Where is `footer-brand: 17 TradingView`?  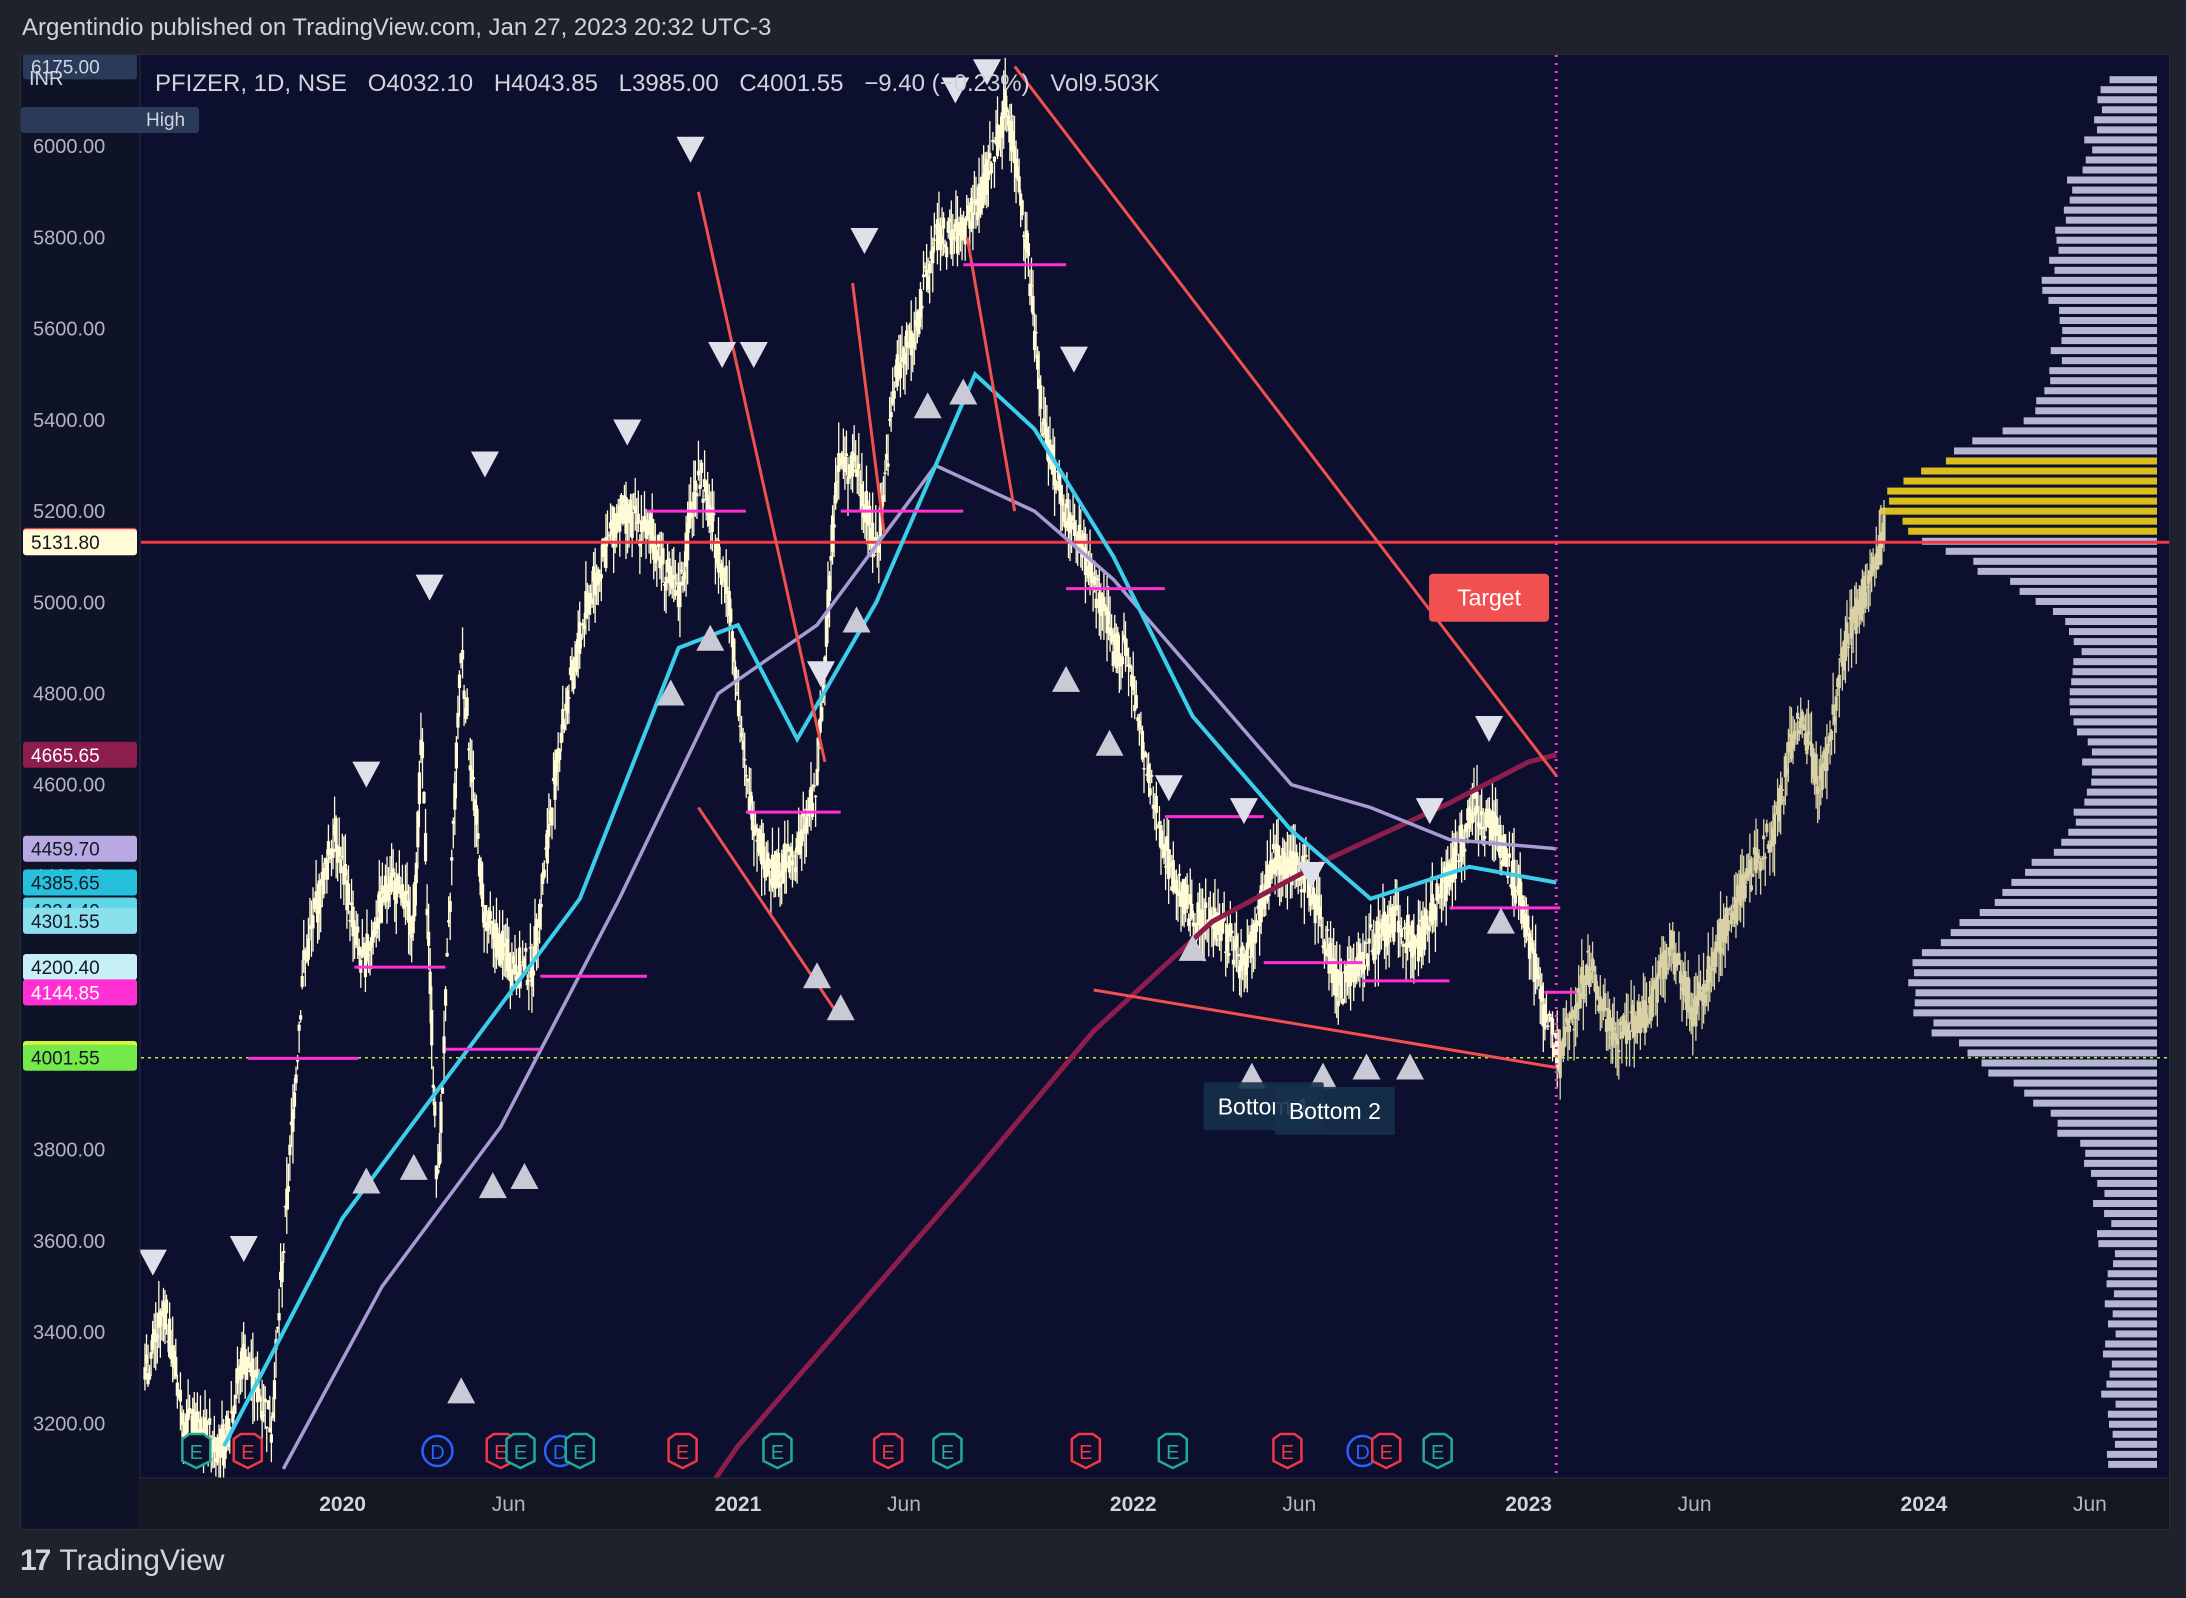
footer-brand: 17 TradingView is located at coordinates (122, 1561).